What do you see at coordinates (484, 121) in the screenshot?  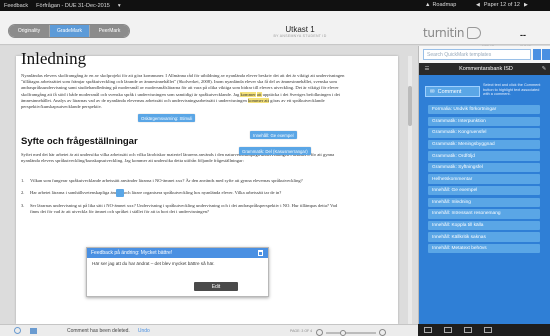 I see `quickmark-item: Grammatik: Interpunktion` at bounding box center [484, 121].